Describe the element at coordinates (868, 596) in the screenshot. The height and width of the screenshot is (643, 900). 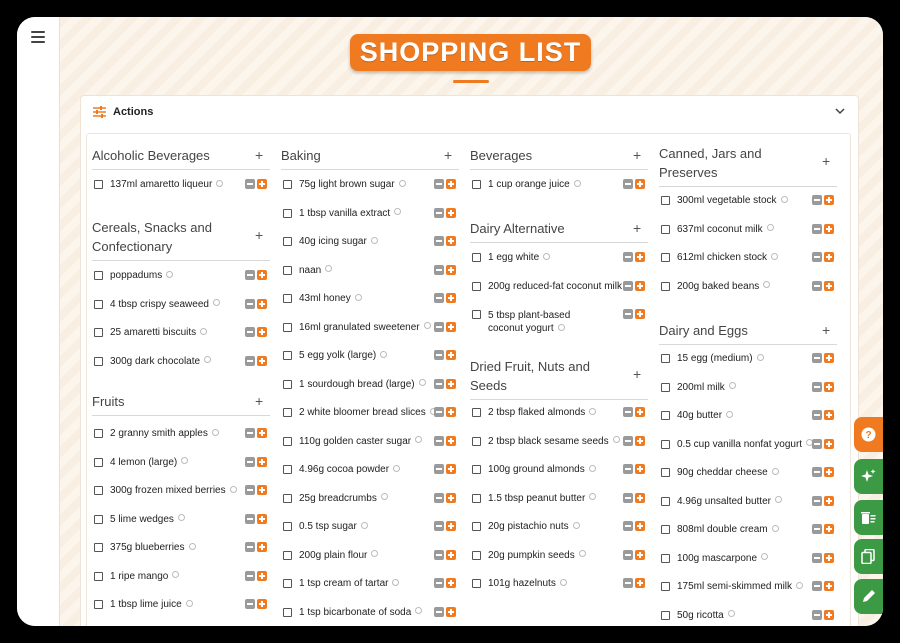
I see `fab-edit-button` at that location.